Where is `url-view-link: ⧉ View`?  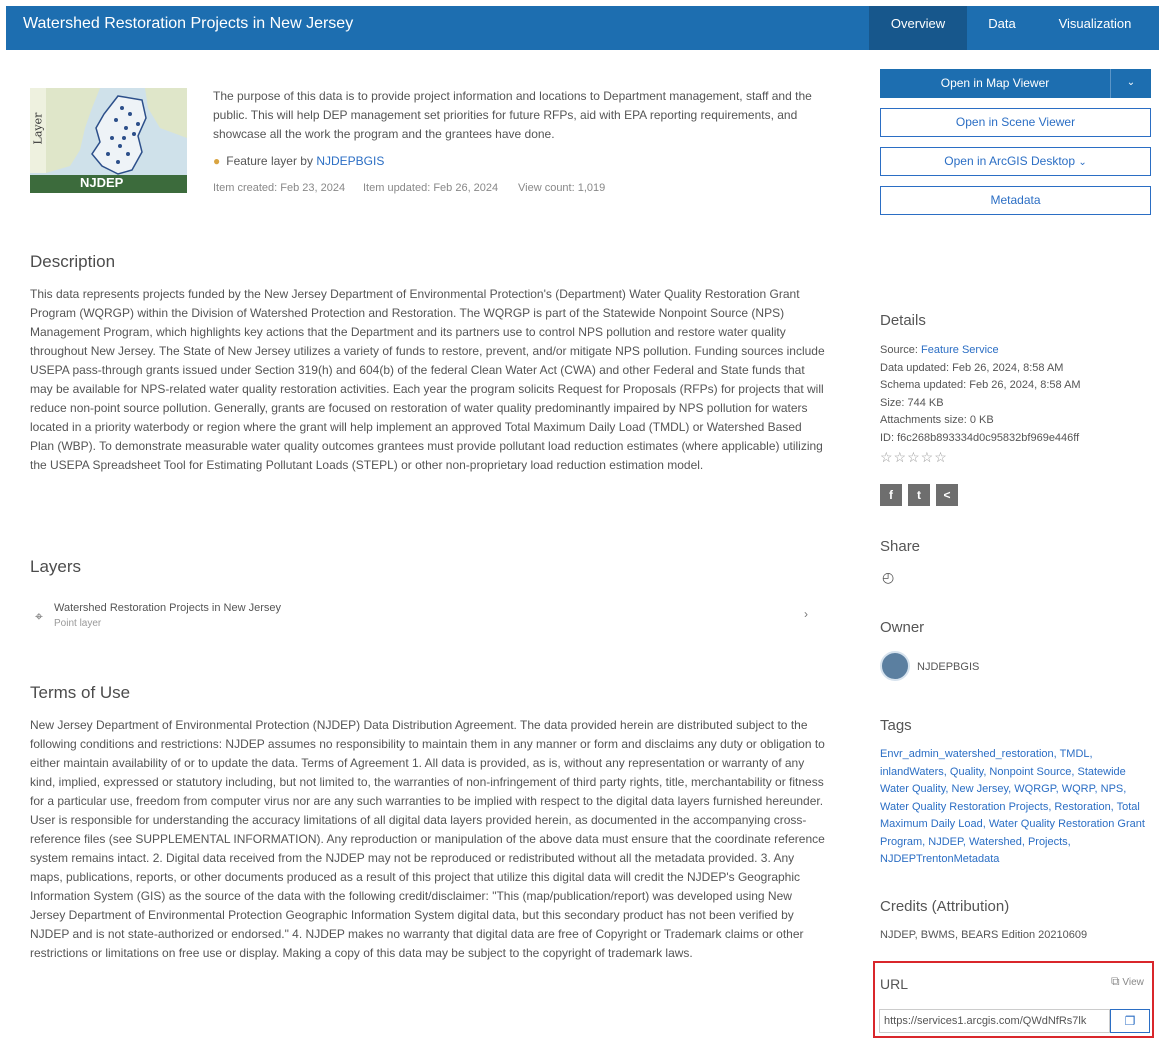
url-view-link: ⧉ View is located at coordinates (1127, 981).